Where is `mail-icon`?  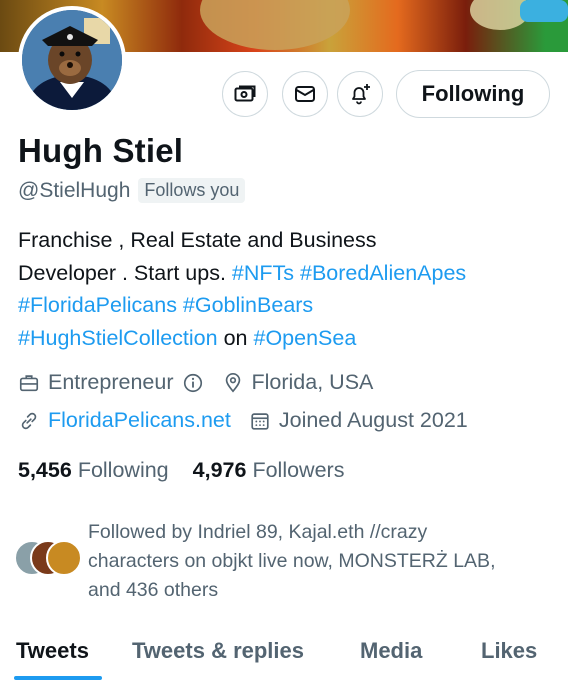 mail-icon is located at coordinates (305, 94).